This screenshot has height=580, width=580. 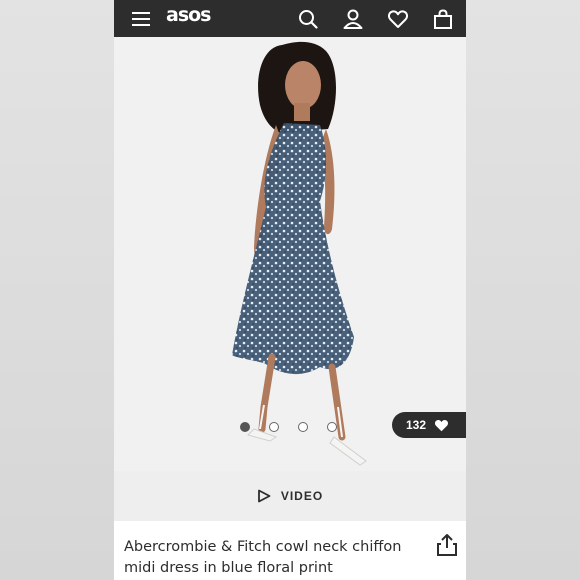 I want to click on play-icon, so click(x=264, y=496).